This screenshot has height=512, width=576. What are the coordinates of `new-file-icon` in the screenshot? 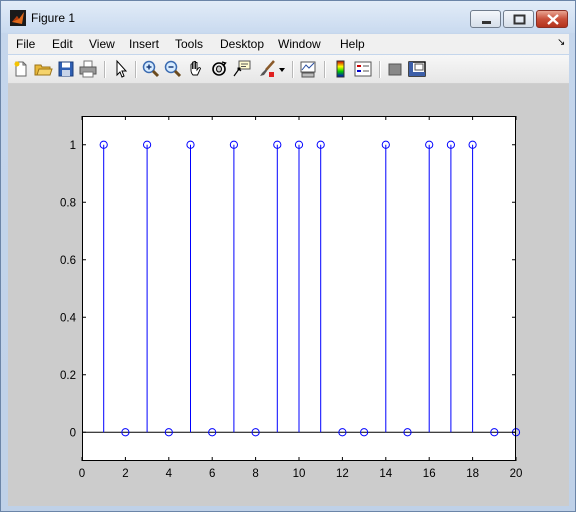 It's located at (21, 69).